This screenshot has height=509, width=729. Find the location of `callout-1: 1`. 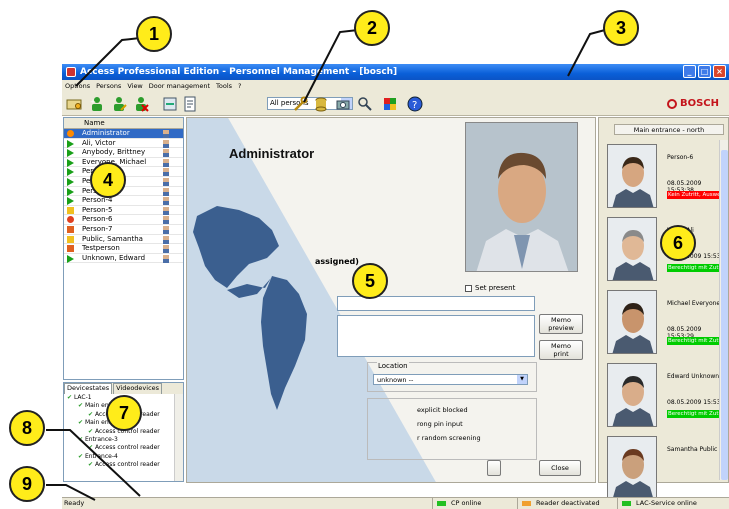

callout-1: 1 is located at coordinates (154, 34).